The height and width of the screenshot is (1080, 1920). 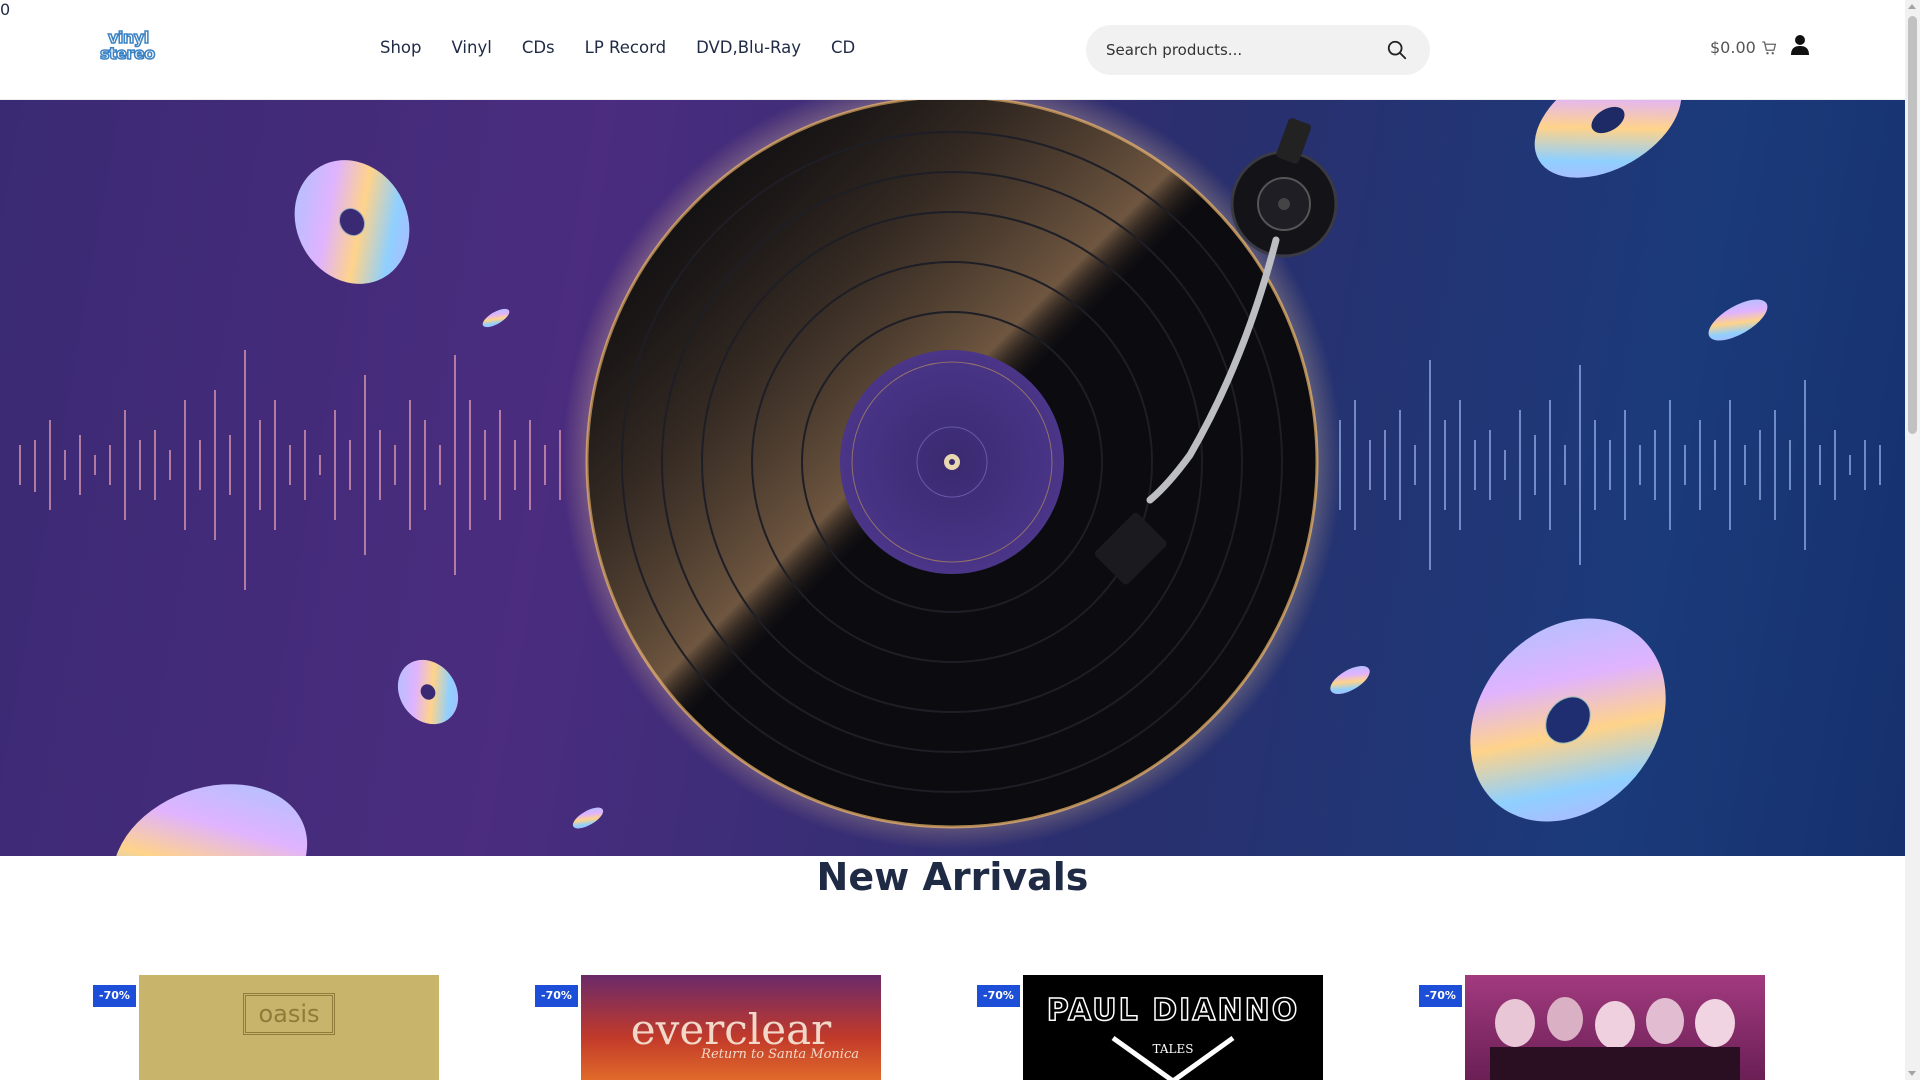 I want to click on band-photo-icon, so click(x=1615, y=1038).